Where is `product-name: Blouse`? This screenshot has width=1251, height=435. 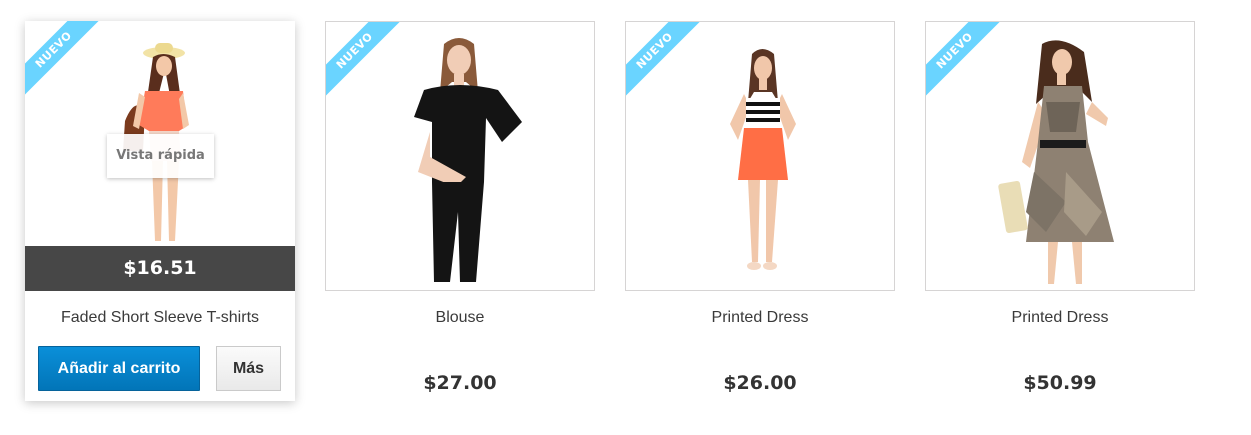
product-name: Blouse is located at coordinates (460, 318).